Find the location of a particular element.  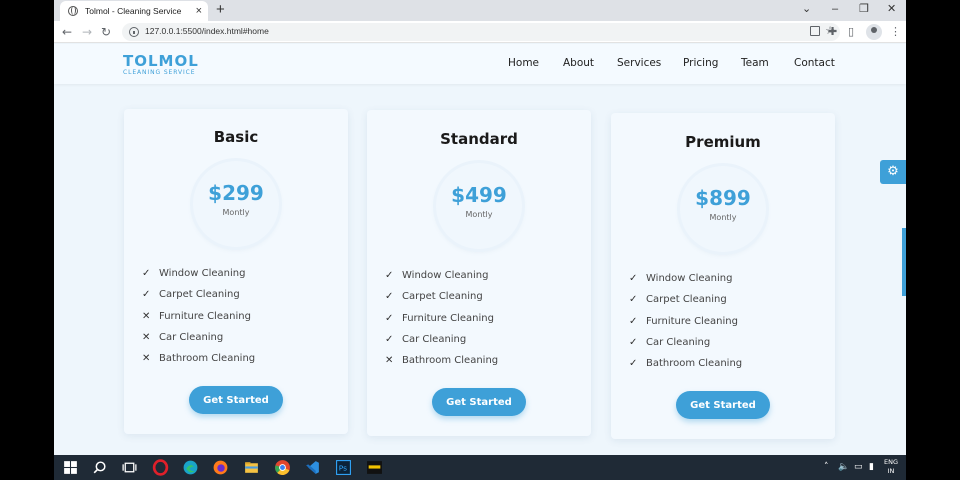

plan-price: $899 is located at coordinates (723, 198).